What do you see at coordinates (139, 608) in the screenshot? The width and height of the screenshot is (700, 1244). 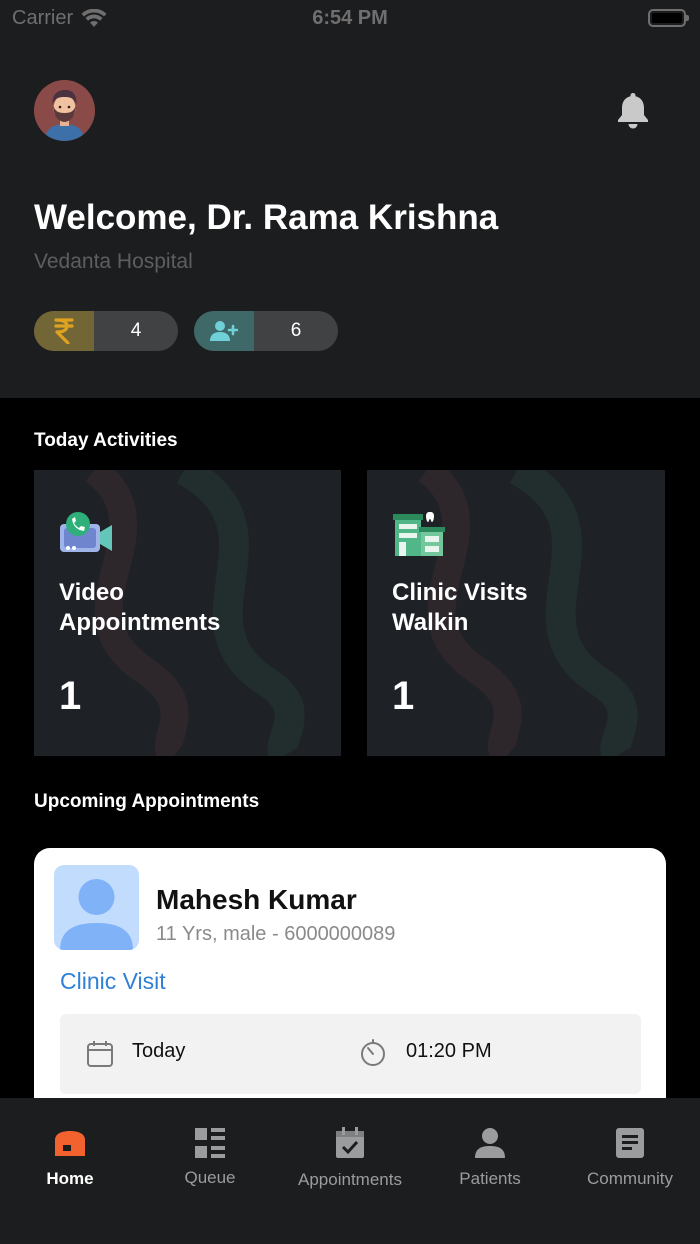 I see `video-appointments-label: Video Appointments` at bounding box center [139, 608].